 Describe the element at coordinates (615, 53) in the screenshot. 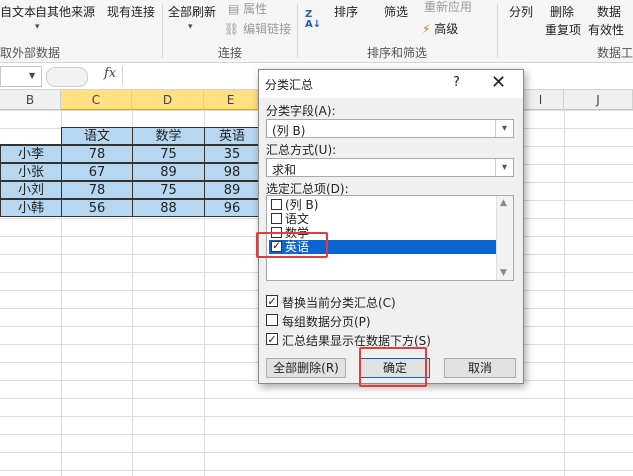

I see `group-label-data-tools: 数据工` at that location.